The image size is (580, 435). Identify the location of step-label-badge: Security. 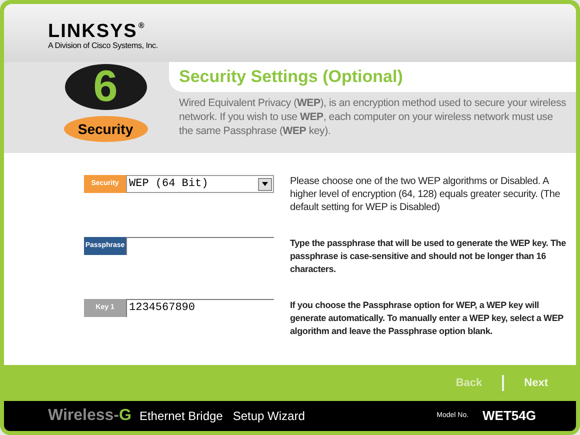
(106, 129).